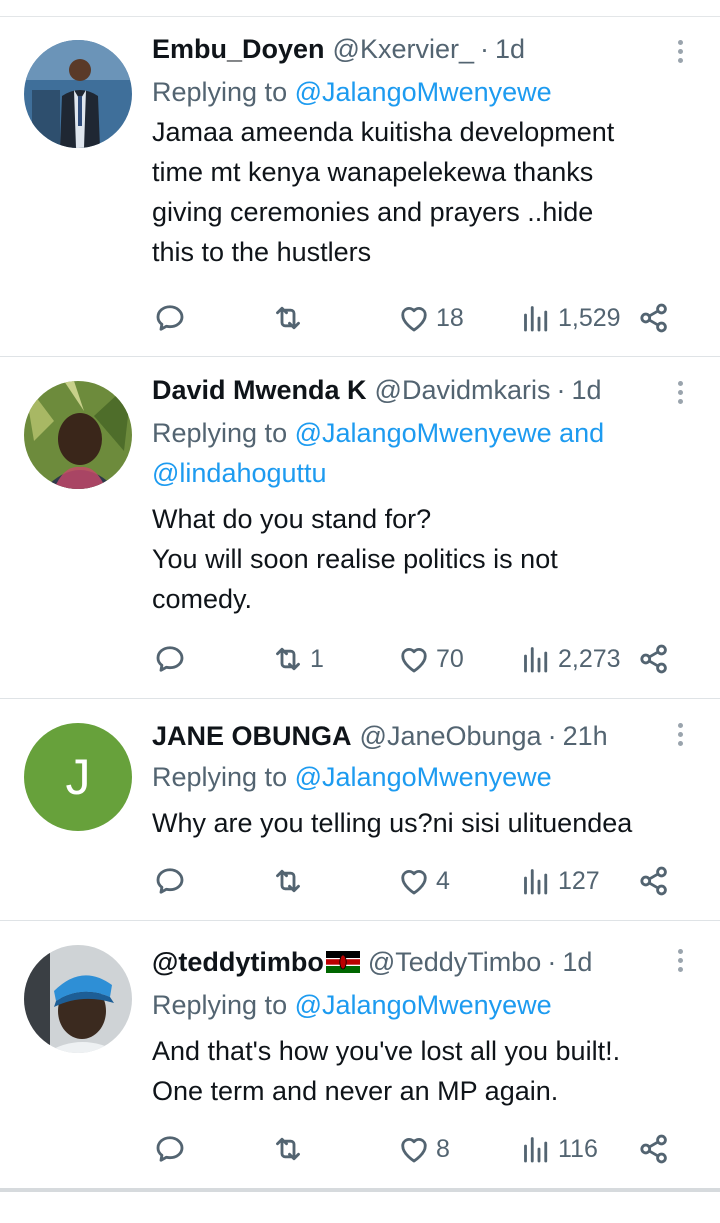 The height and width of the screenshot is (1223, 720). What do you see at coordinates (451, 736) in the screenshot?
I see `user-handle: @JaneObunga` at bounding box center [451, 736].